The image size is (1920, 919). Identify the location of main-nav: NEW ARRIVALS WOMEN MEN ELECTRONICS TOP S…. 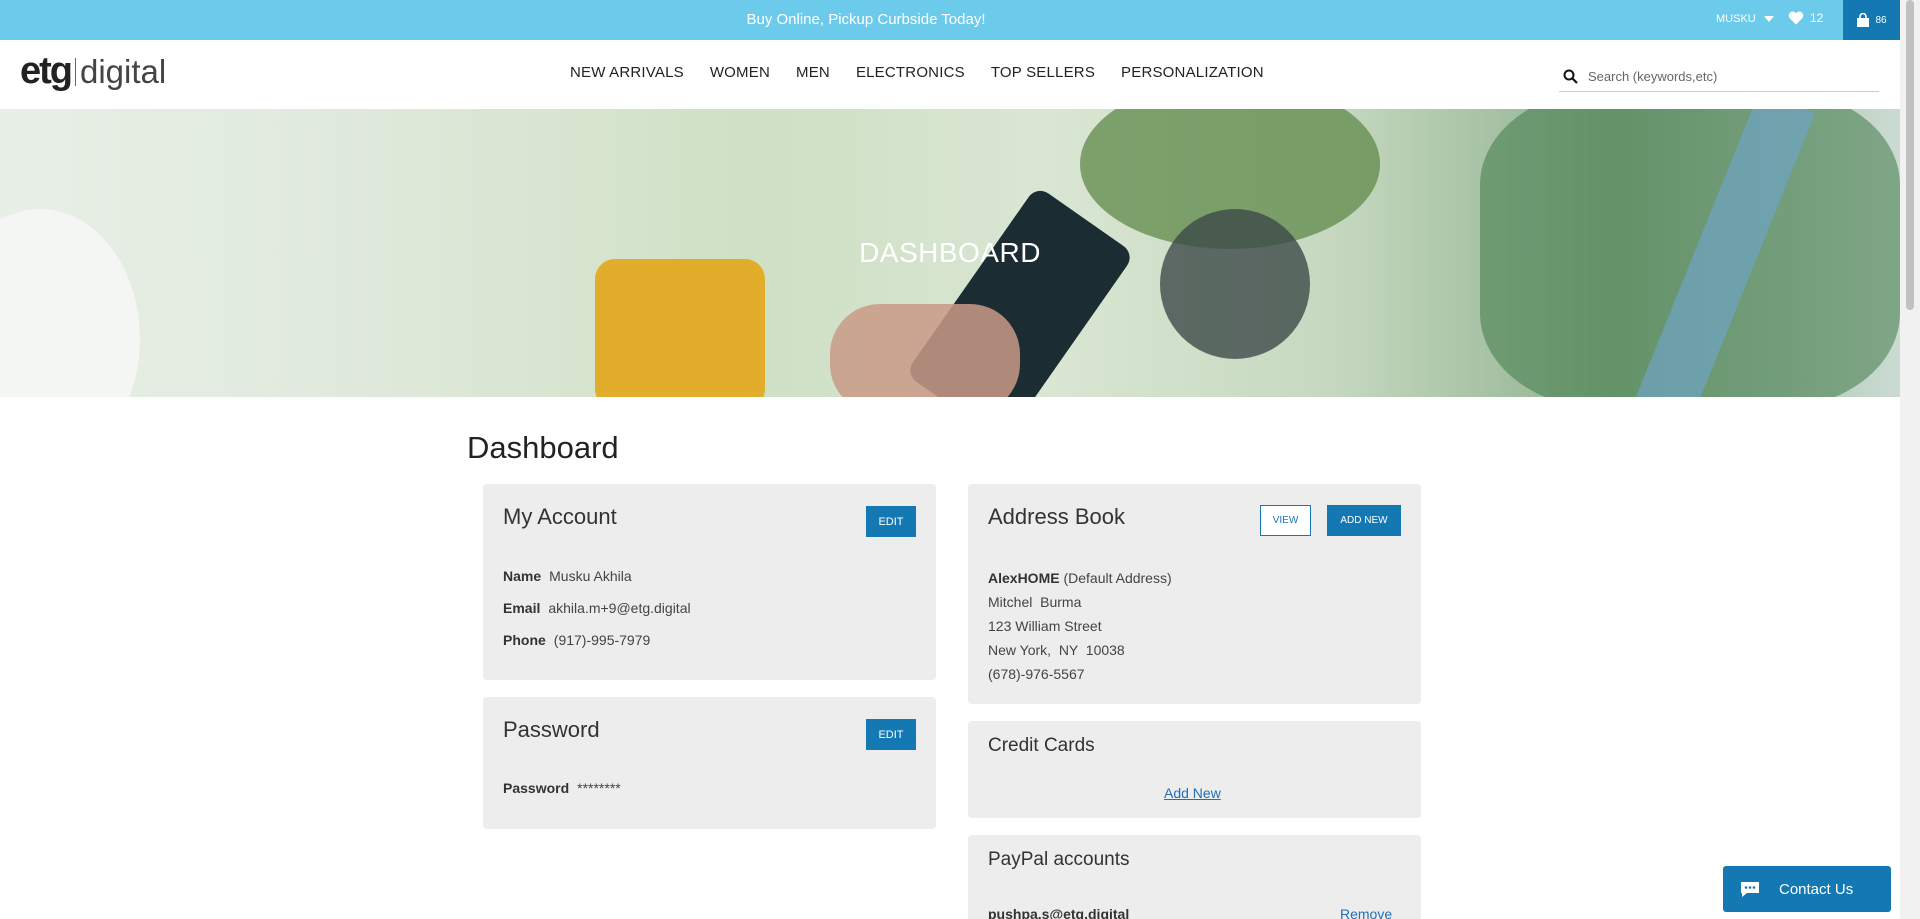
(930, 72).